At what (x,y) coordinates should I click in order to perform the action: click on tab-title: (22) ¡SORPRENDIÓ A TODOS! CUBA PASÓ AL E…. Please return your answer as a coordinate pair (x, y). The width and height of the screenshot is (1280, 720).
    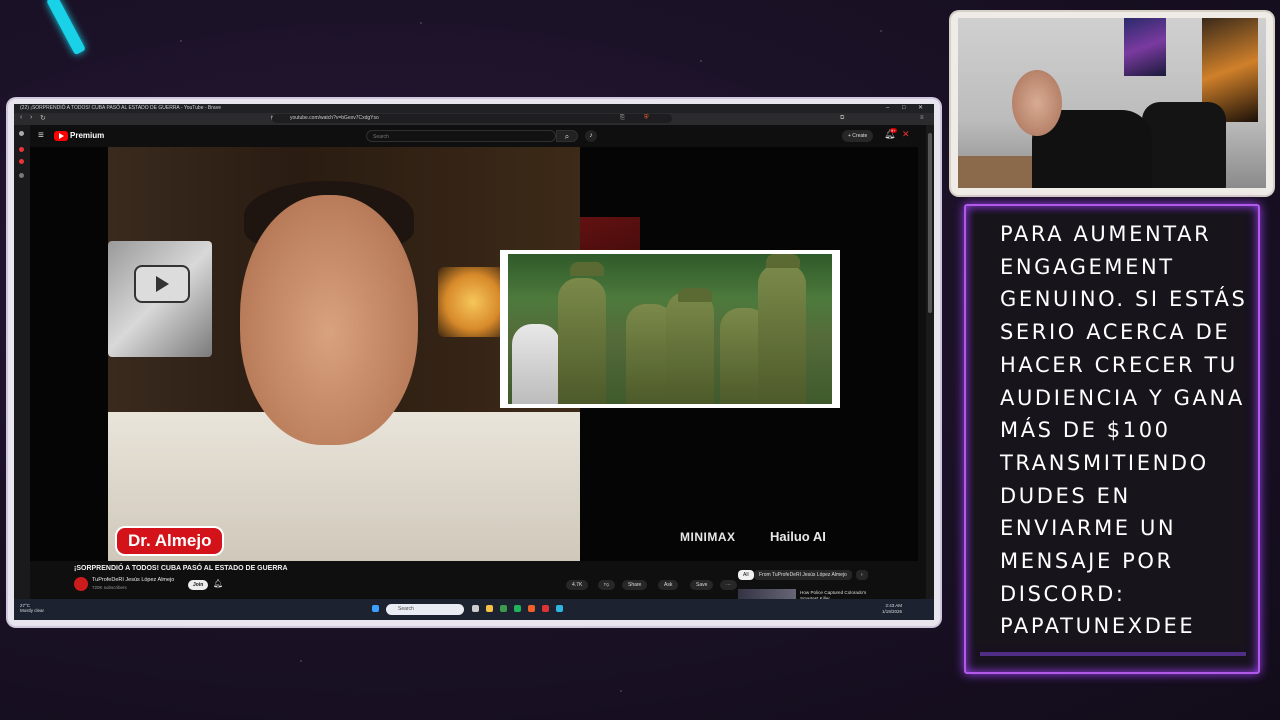
    Looking at the image, I should click on (120, 108).